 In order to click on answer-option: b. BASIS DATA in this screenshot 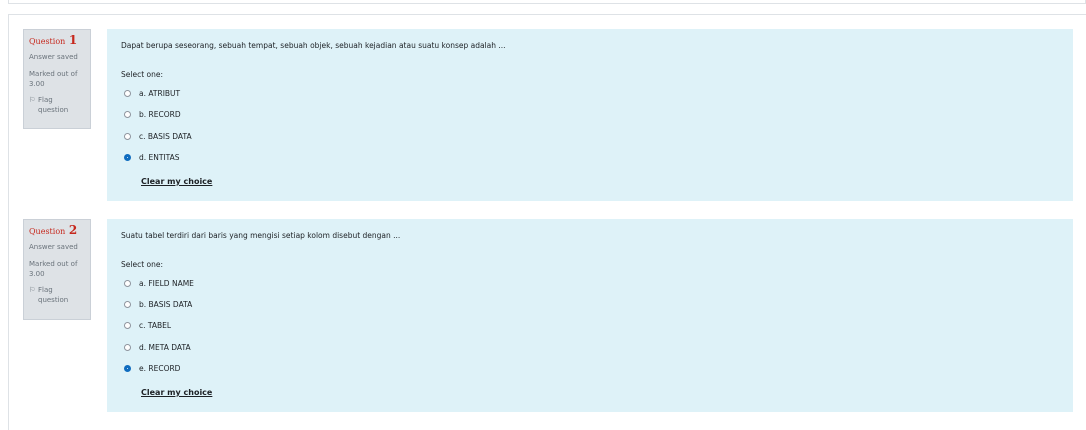, I will do `click(158, 304)`.